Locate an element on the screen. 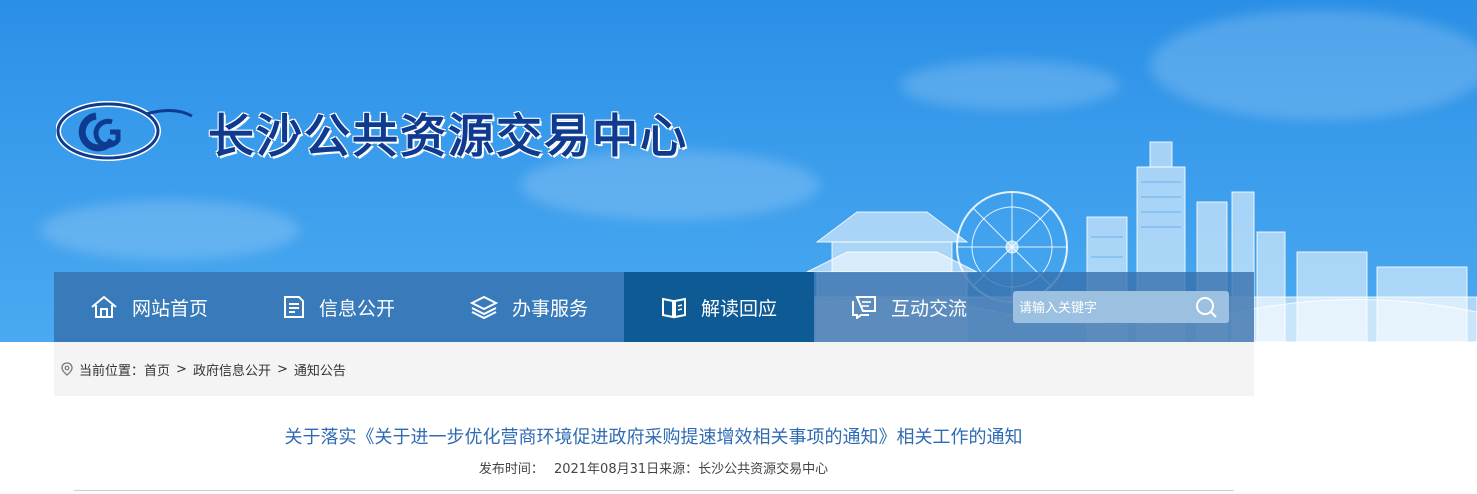 Image resolution: width=1477 pixels, height=494 pixels. divider is located at coordinates (654, 490).